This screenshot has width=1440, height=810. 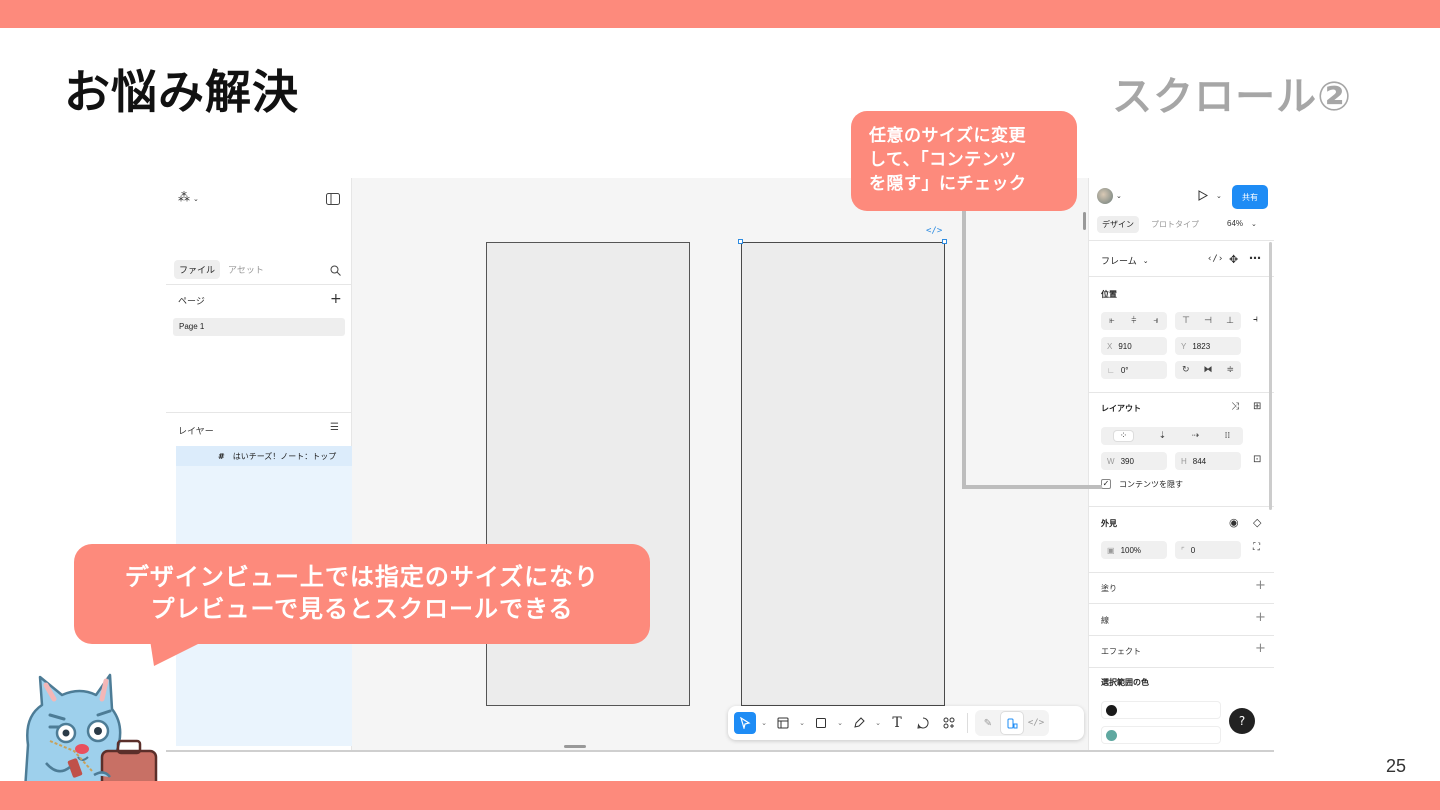 What do you see at coordinates (1234, 522) in the screenshot?
I see `eye-icon: ◉` at bounding box center [1234, 522].